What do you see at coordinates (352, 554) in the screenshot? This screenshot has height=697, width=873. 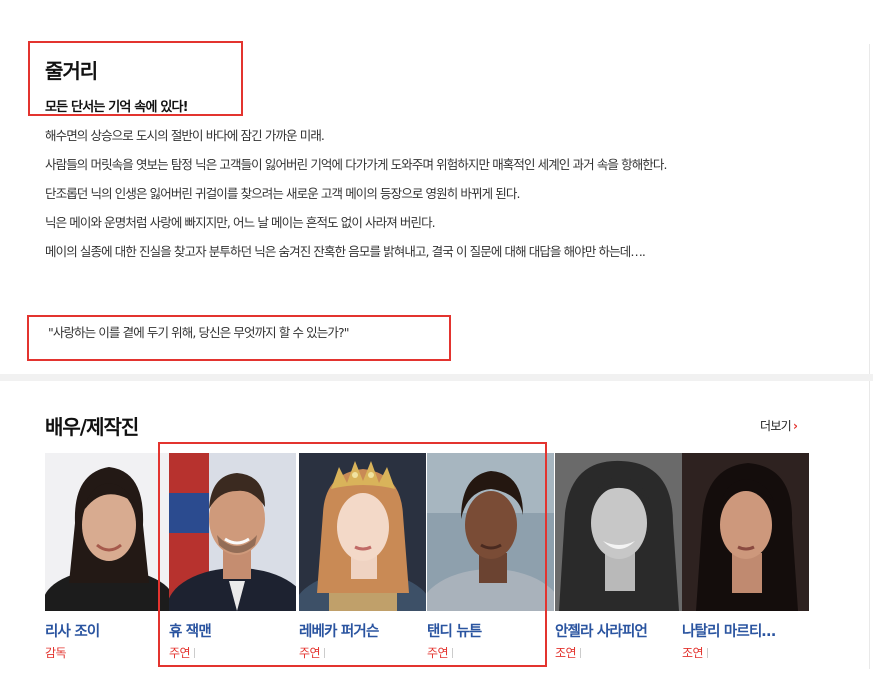 I see `highlight-box-lead-cast` at bounding box center [352, 554].